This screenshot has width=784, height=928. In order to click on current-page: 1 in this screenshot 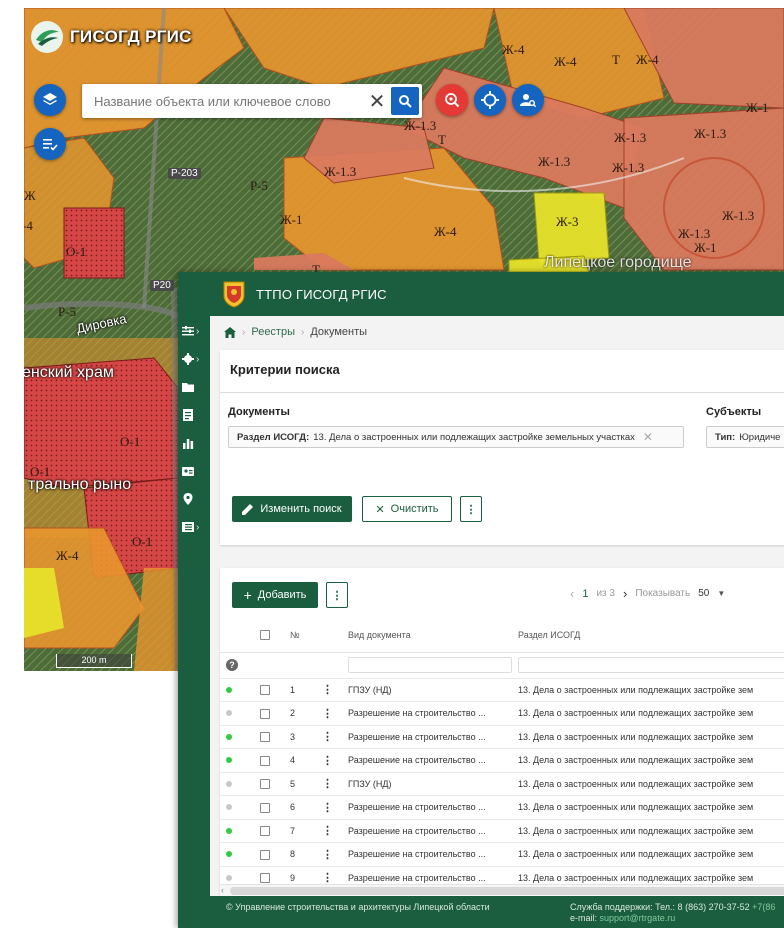, I will do `click(585, 594)`.